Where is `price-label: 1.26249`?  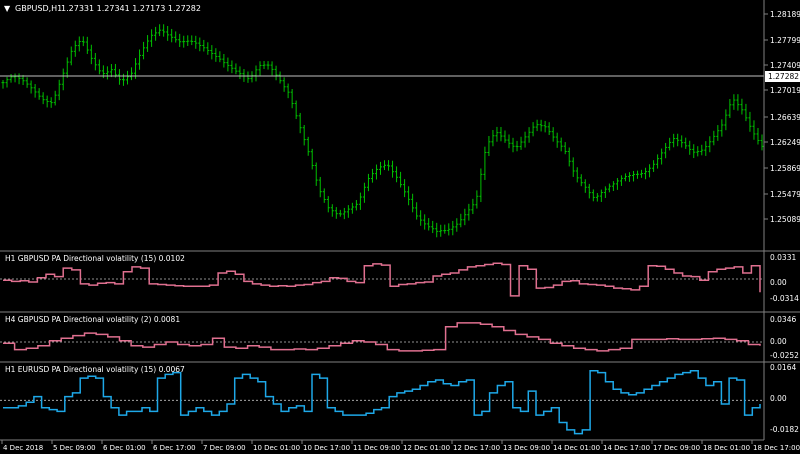 price-label: 1.26249 is located at coordinates (785, 142).